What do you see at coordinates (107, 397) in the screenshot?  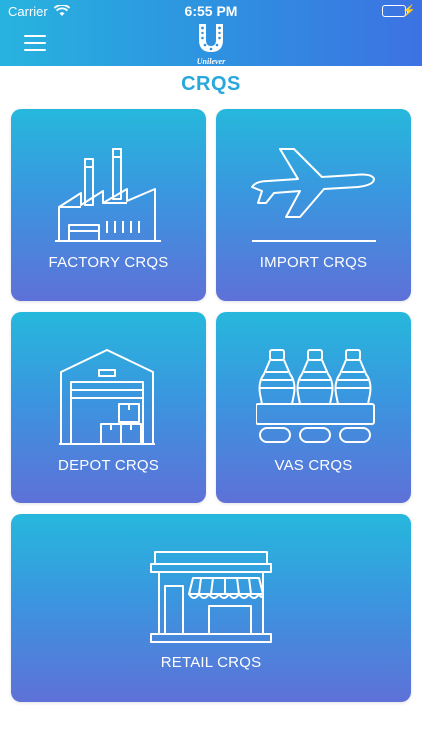 I see `warehouse-icon` at bounding box center [107, 397].